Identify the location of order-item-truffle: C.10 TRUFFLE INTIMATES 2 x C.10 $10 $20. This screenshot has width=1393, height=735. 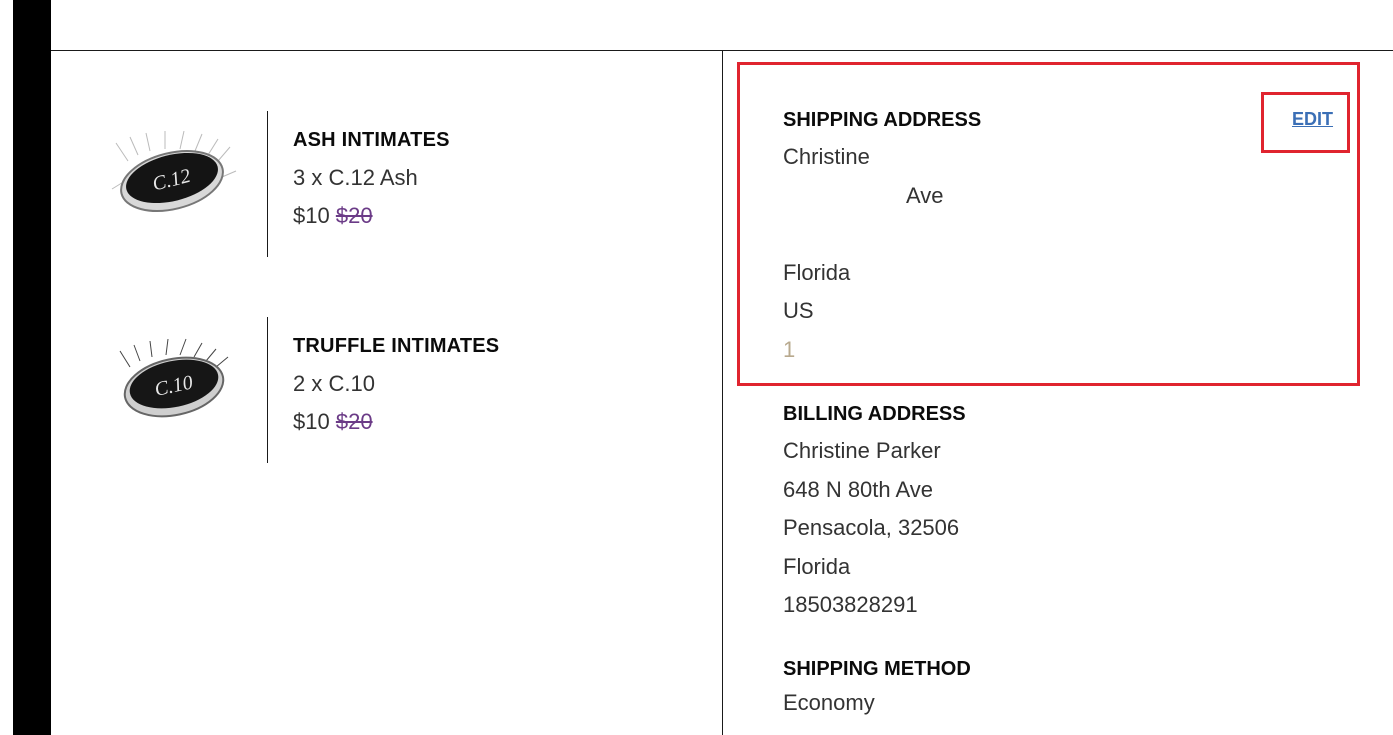
(390, 390).